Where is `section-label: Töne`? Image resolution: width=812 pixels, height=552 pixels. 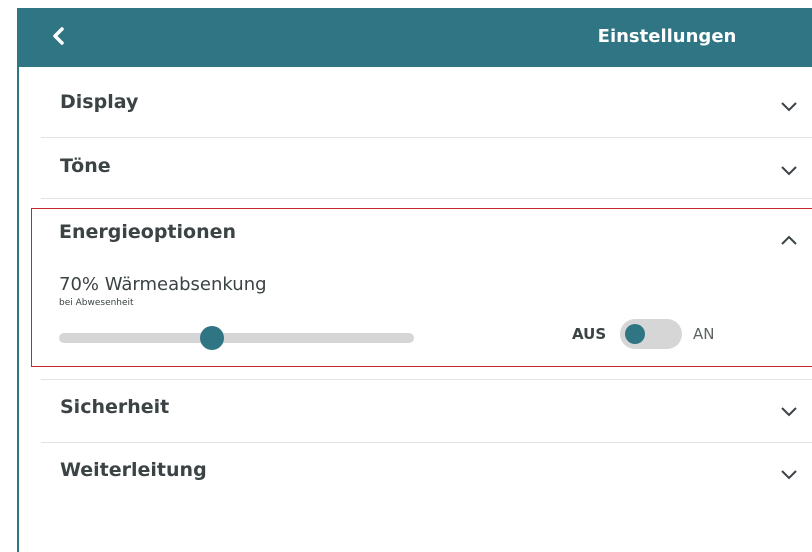 section-label: Töne is located at coordinates (85, 166).